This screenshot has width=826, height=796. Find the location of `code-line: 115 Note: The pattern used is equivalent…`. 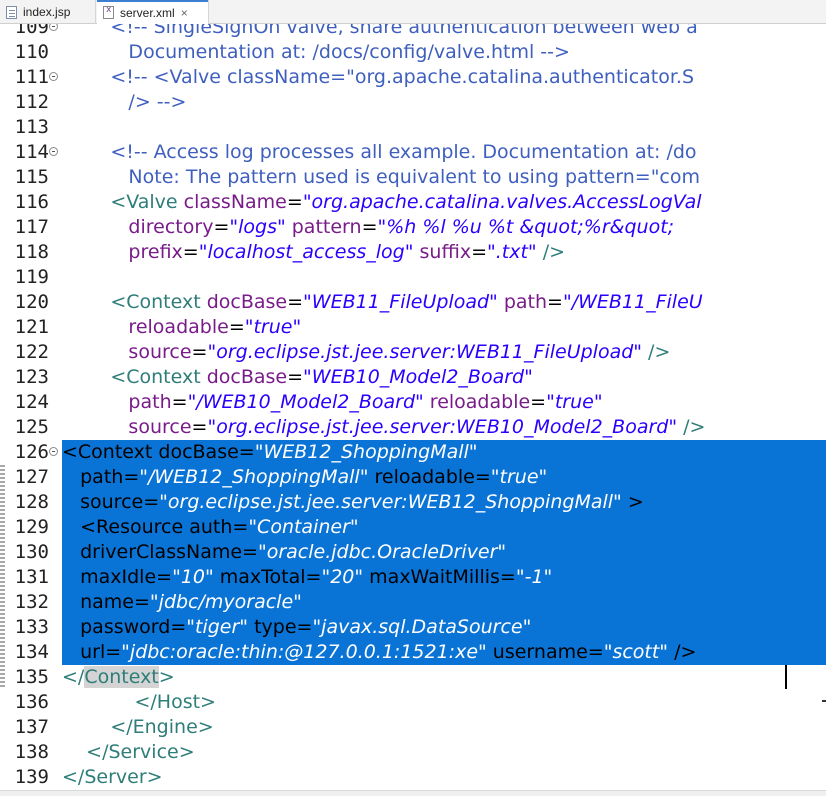

code-line: 115 Note: The pattern used is equivalent… is located at coordinates (413, 177).